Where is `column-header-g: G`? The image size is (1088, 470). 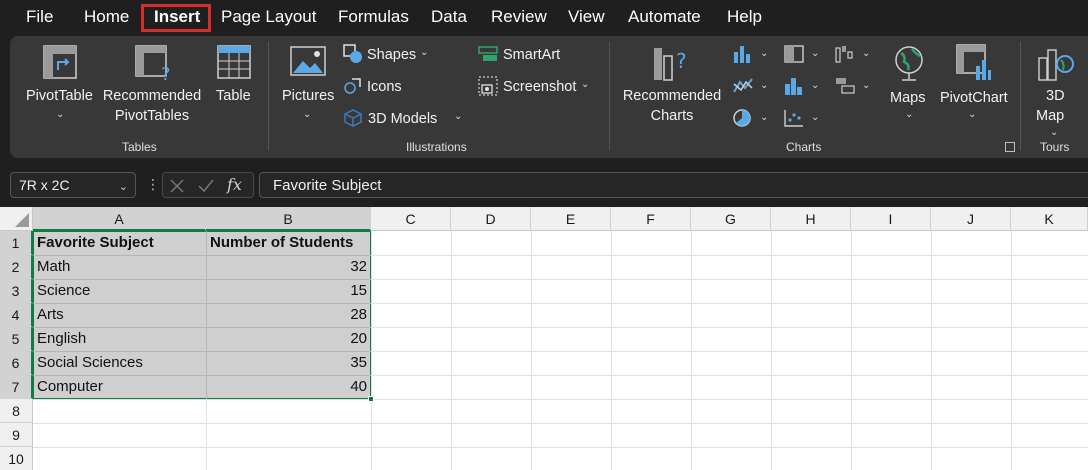 column-header-g: G is located at coordinates (731, 219).